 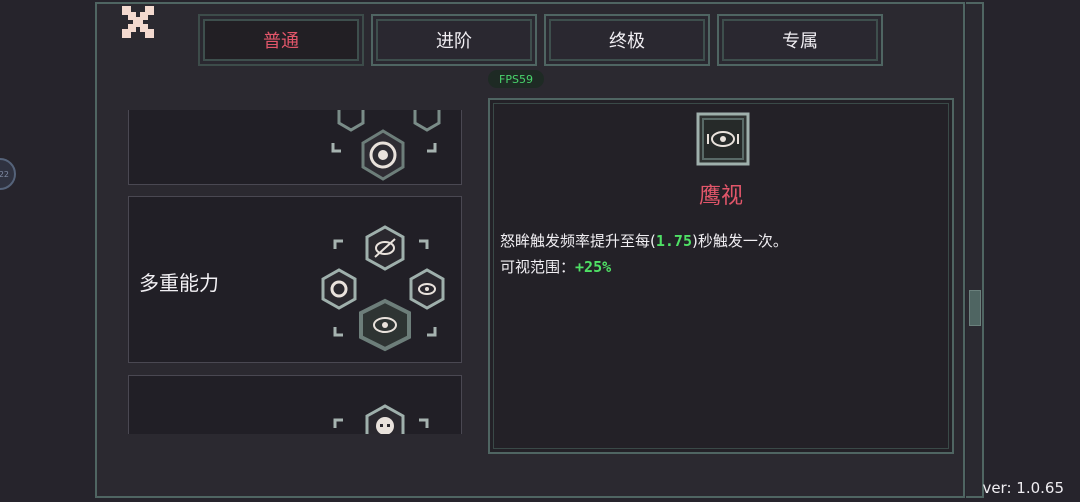 I want to click on version-label: ver: 1.0.65, so click(x=1023, y=488).